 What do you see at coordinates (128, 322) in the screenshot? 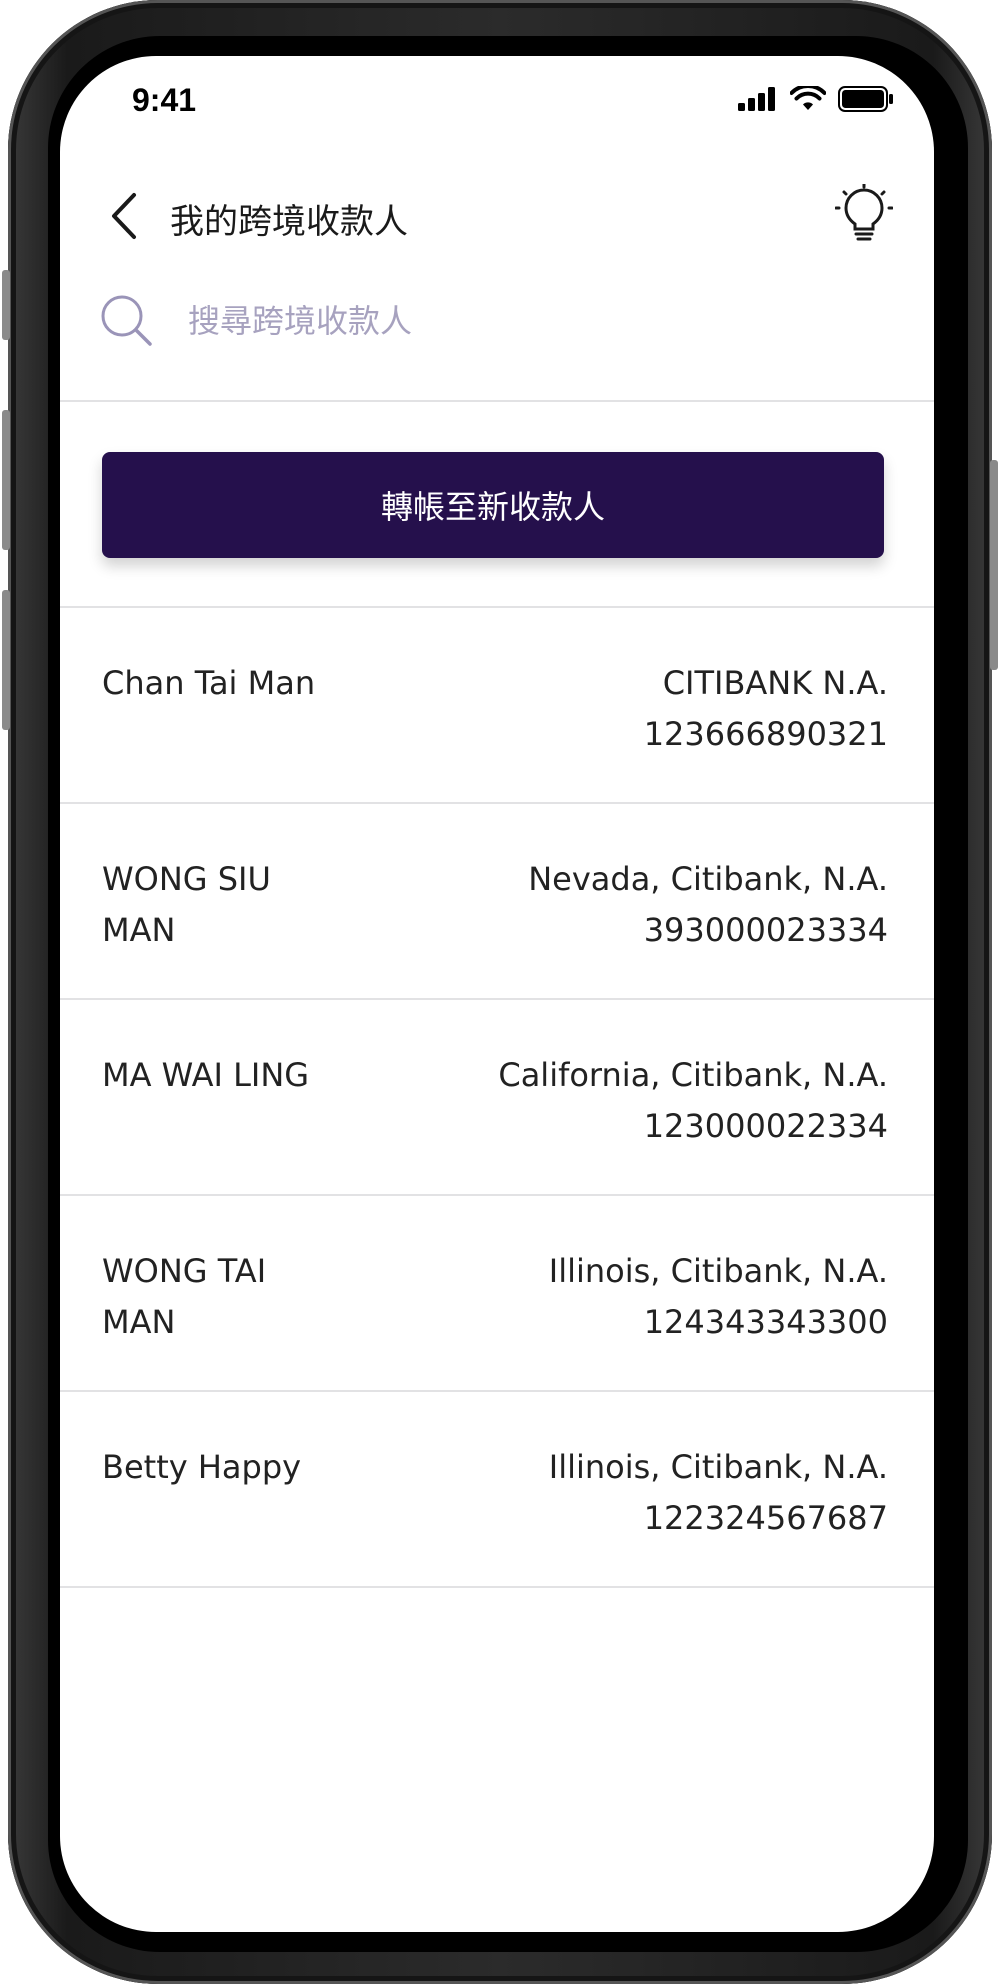
I see `search-icon` at bounding box center [128, 322].